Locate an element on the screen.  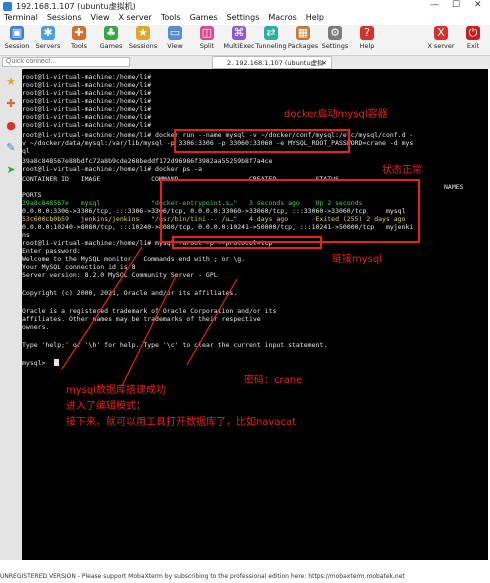
menu-help: Help is located at coordinates (315, 17).